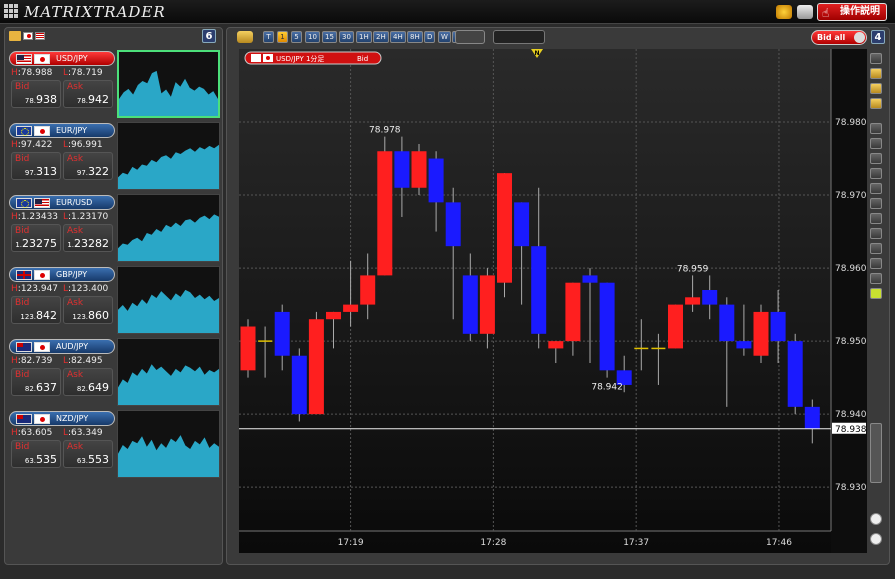 The width and height of the screenshot is (895, 579). What do you see at coordinates (876, 539) in the screenshot?
I see `zoom-in-icon` at bounding box center [876, 539].